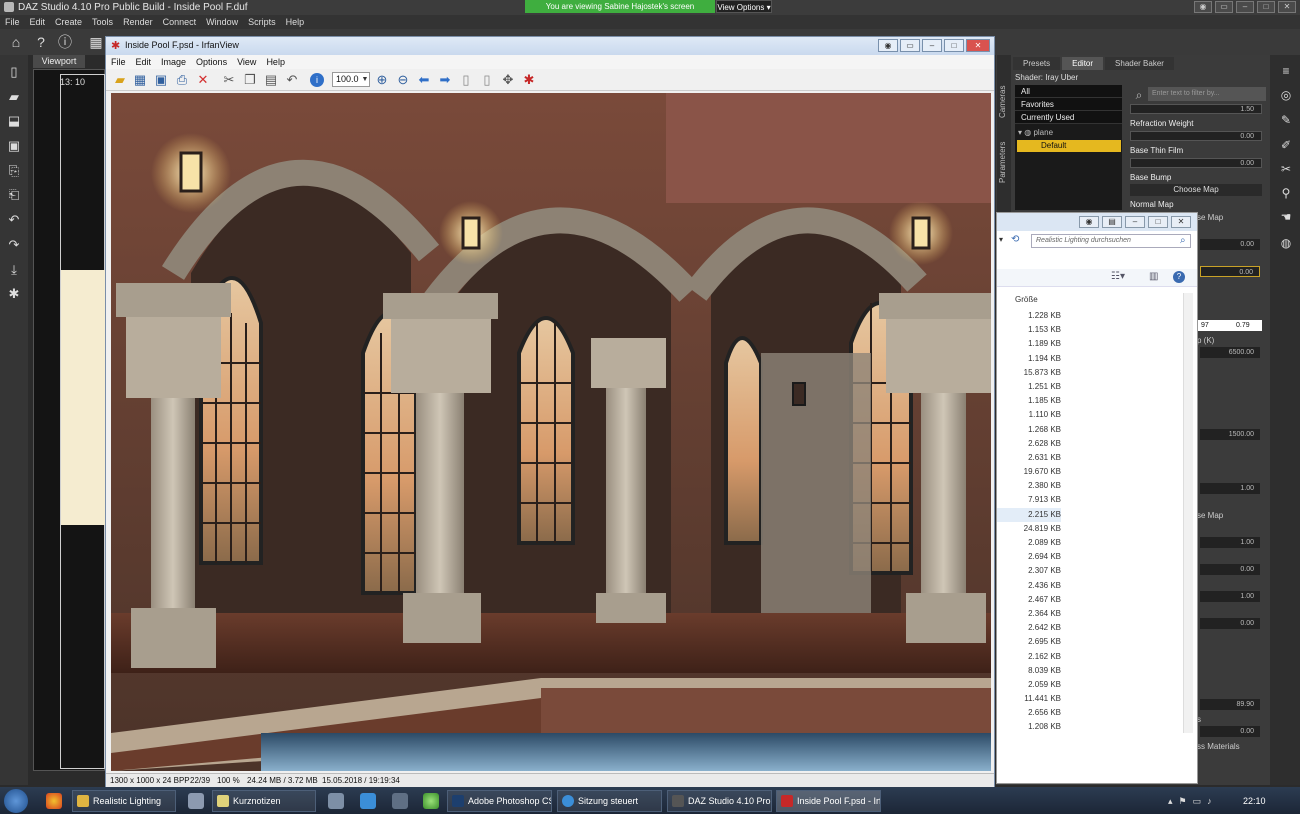 The image size is (1300, 814). Describe the element at coordinates (1037, 63) in the screenshot. I see `tab-presets: Presets` at that location.